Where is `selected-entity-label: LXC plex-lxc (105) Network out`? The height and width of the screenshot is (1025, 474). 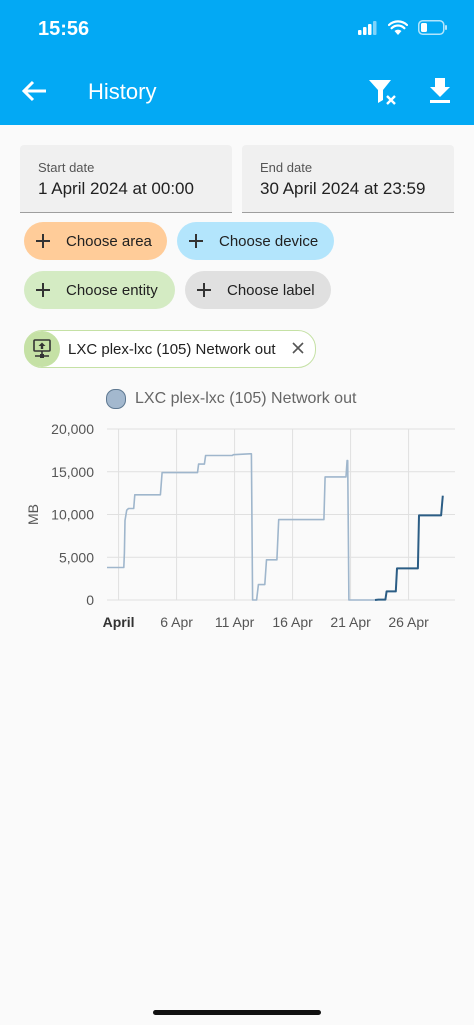
selected-entity-label: LXC plex-lxc (105) Network out is located at coordinates (172, 349).